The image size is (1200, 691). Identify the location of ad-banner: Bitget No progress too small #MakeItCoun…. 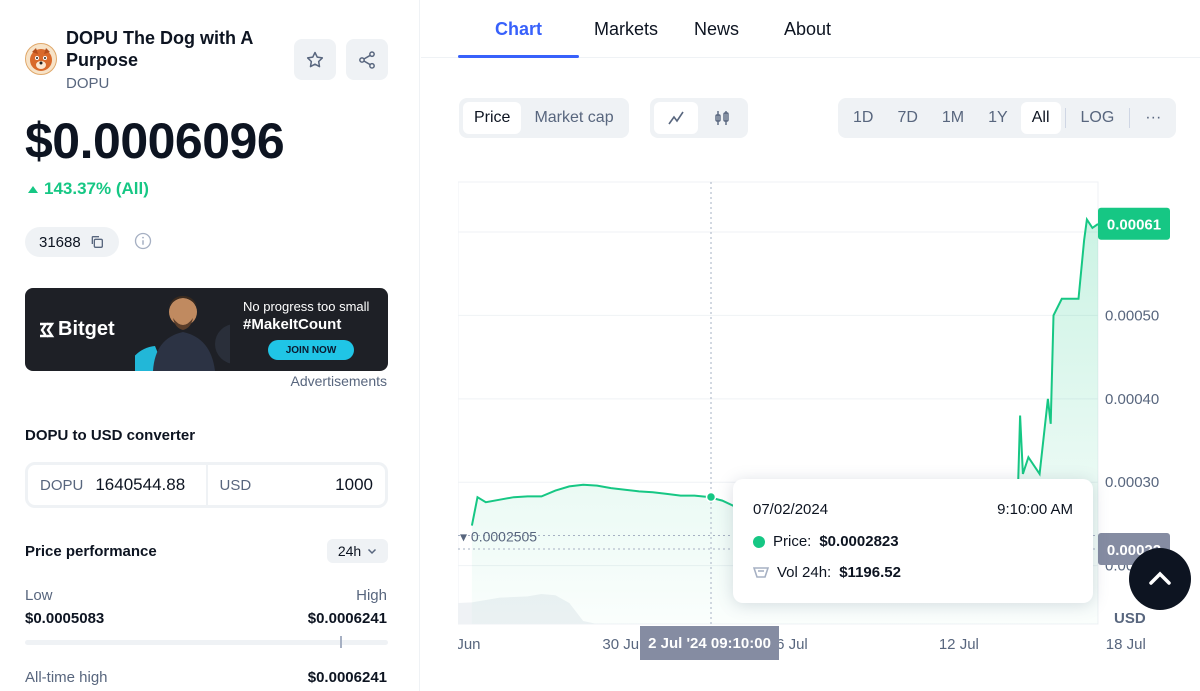
(206, 329).